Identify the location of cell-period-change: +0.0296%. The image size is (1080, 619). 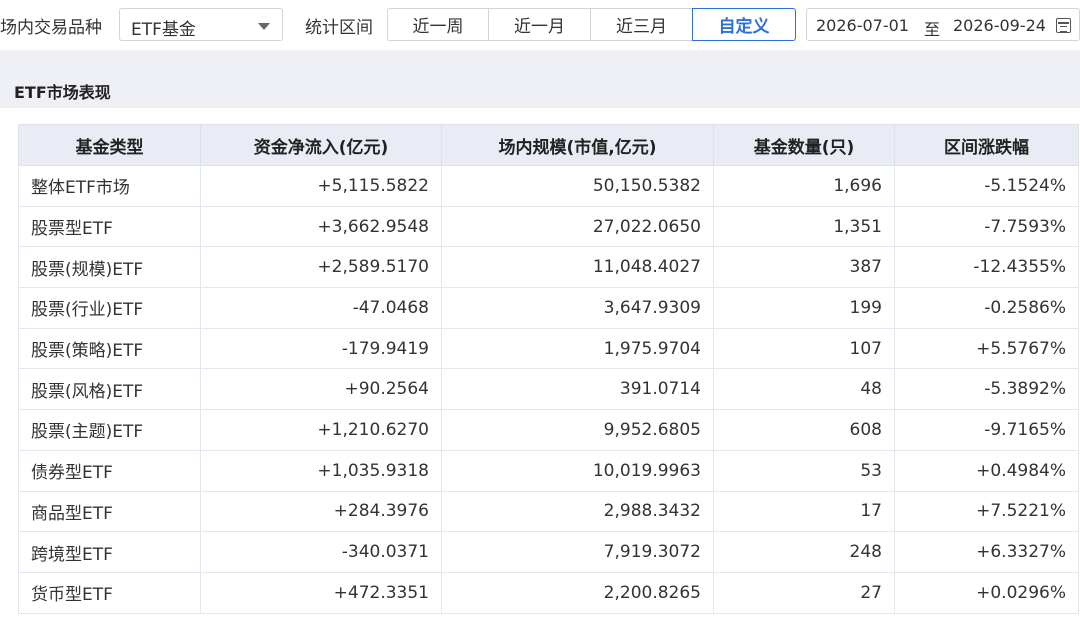
(986, 592).